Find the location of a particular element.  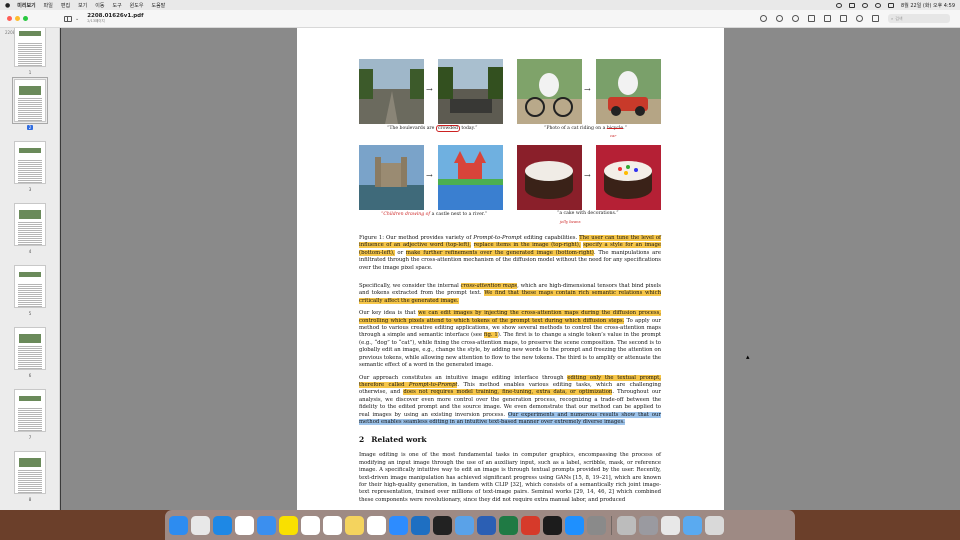

highlight: replace items in the image (top-right), is located at coordinates (527, 245).